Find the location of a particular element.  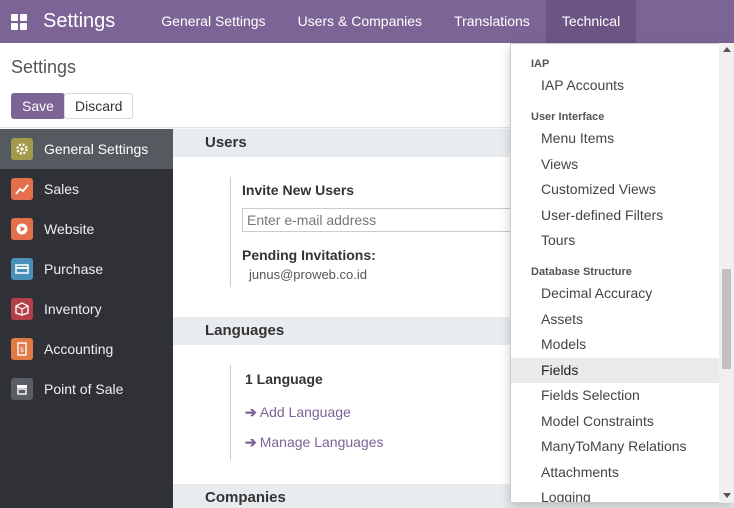

menu-item-logging: Logging is located at coordinates (615, 493).